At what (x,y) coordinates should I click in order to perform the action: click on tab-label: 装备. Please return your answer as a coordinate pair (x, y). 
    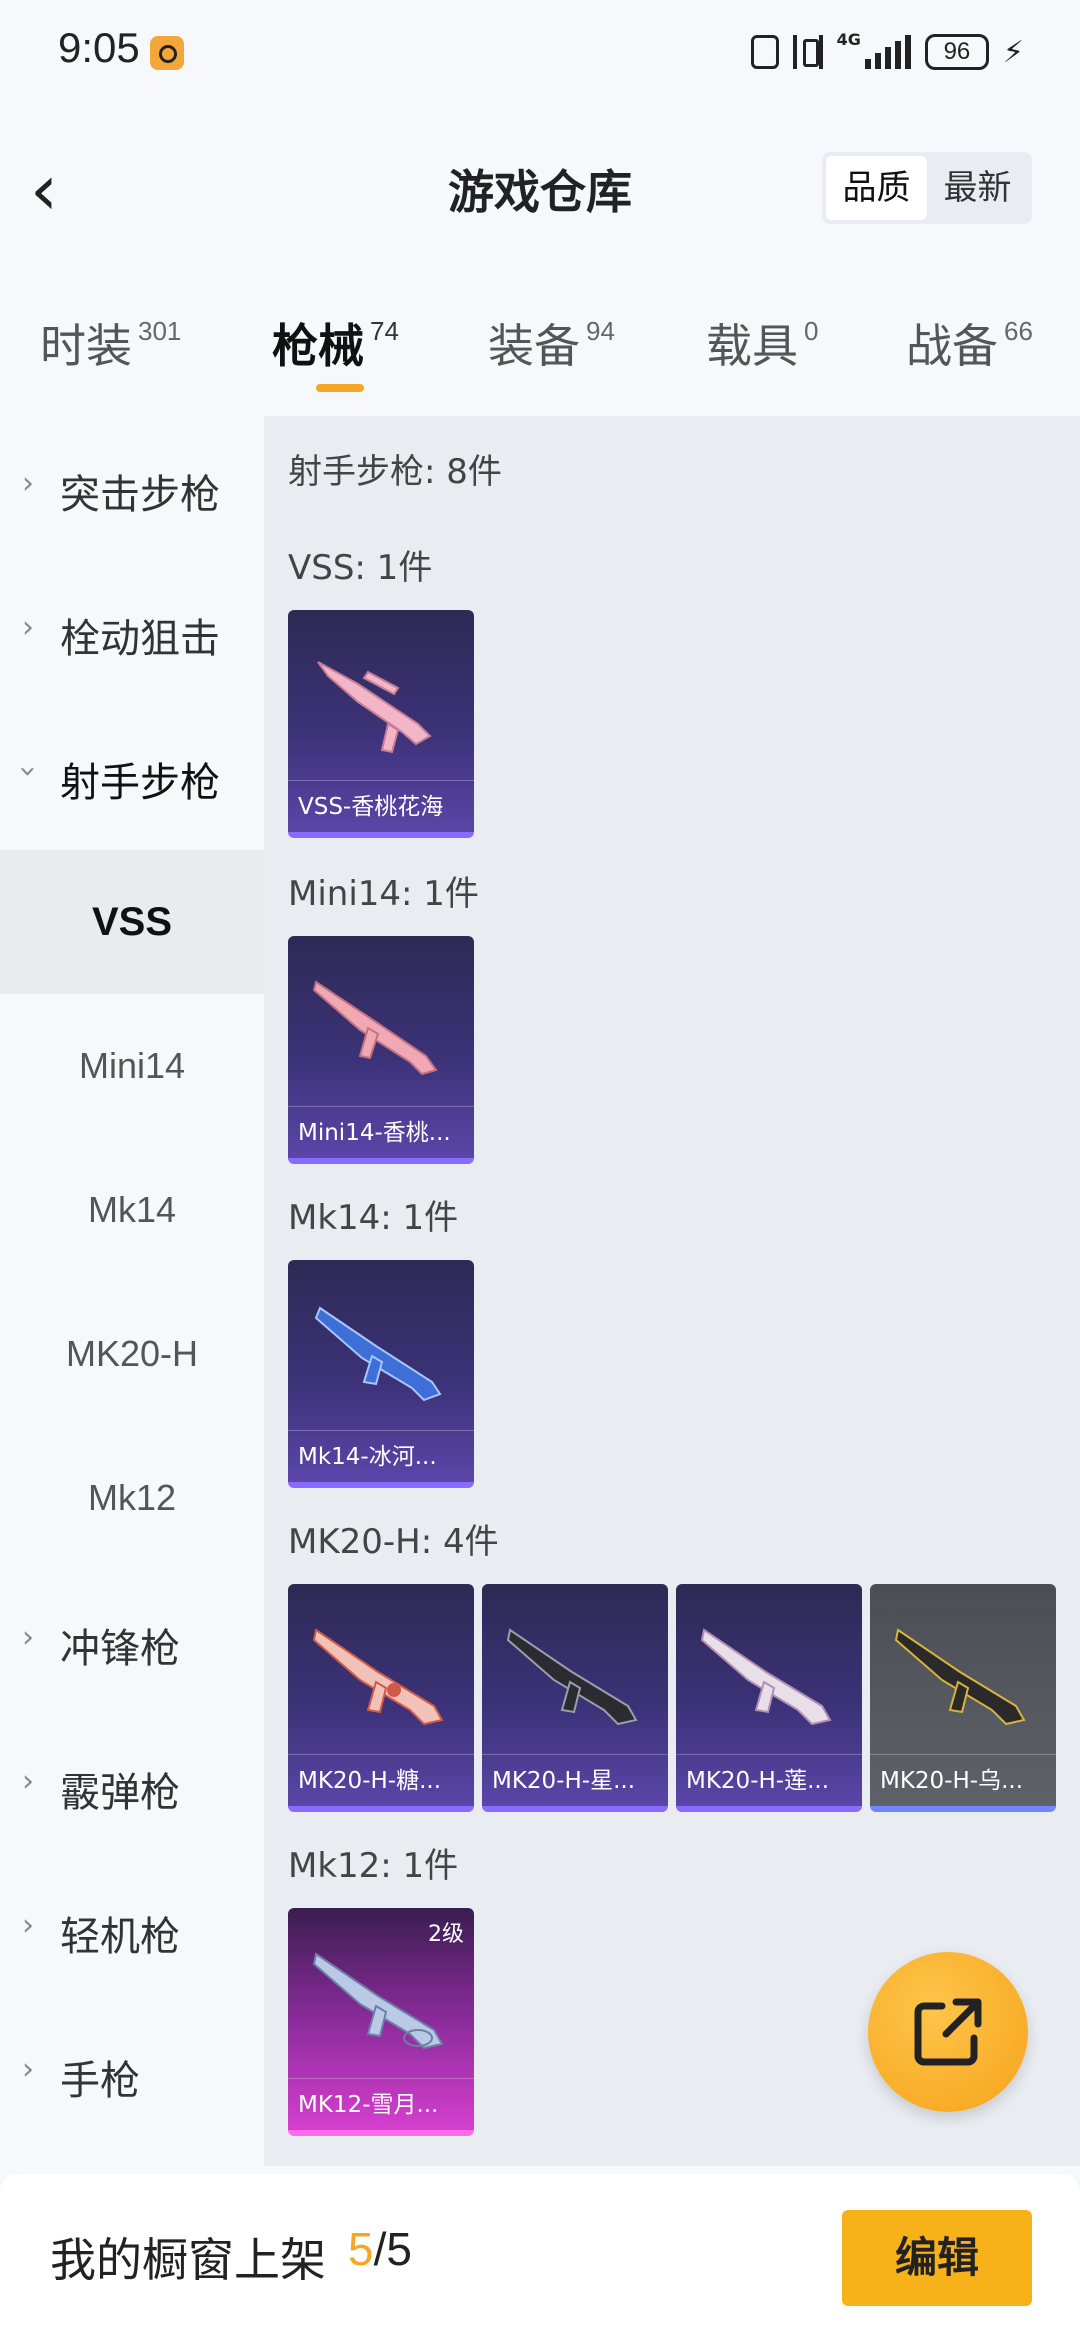
    Looking at the image, I should click on (534, 346).